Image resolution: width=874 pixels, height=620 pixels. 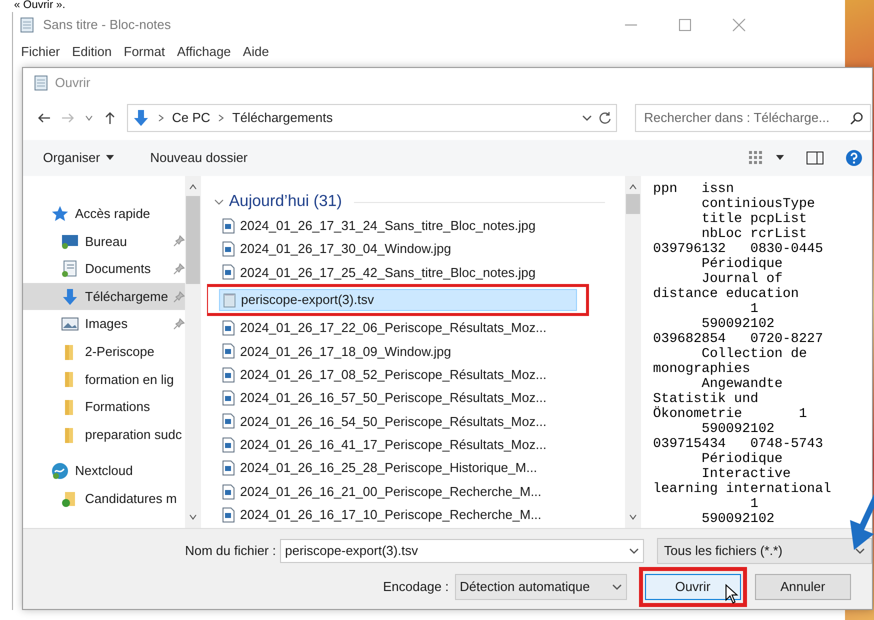 I want to click on close-icon, so click(x=739, y=25).